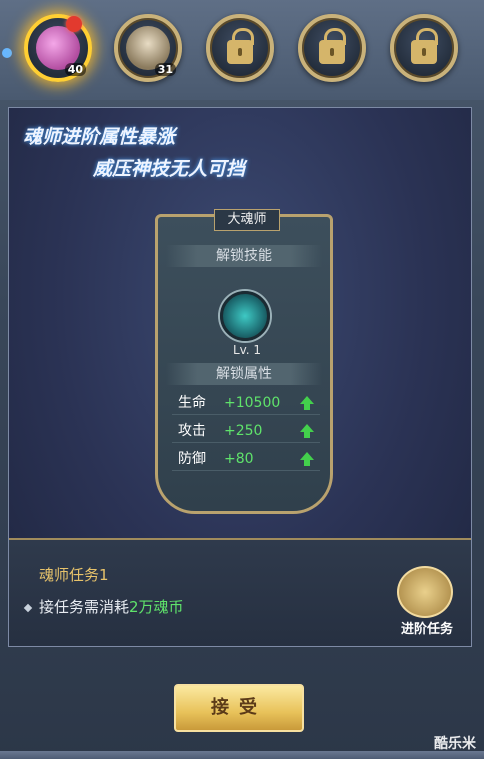 This screenshot has height=759, width=484. I want to click on banner-line-1: 魂师进阶属性暴涨, so click(99, 137).